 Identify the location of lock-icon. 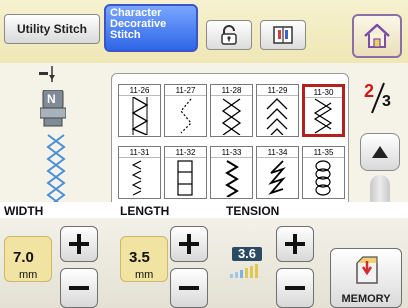
(229, 35).